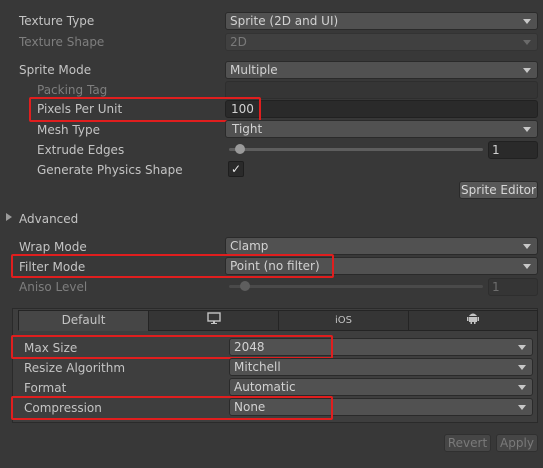  I want to click on aniso-level-slider-handle, so click(245, 286).